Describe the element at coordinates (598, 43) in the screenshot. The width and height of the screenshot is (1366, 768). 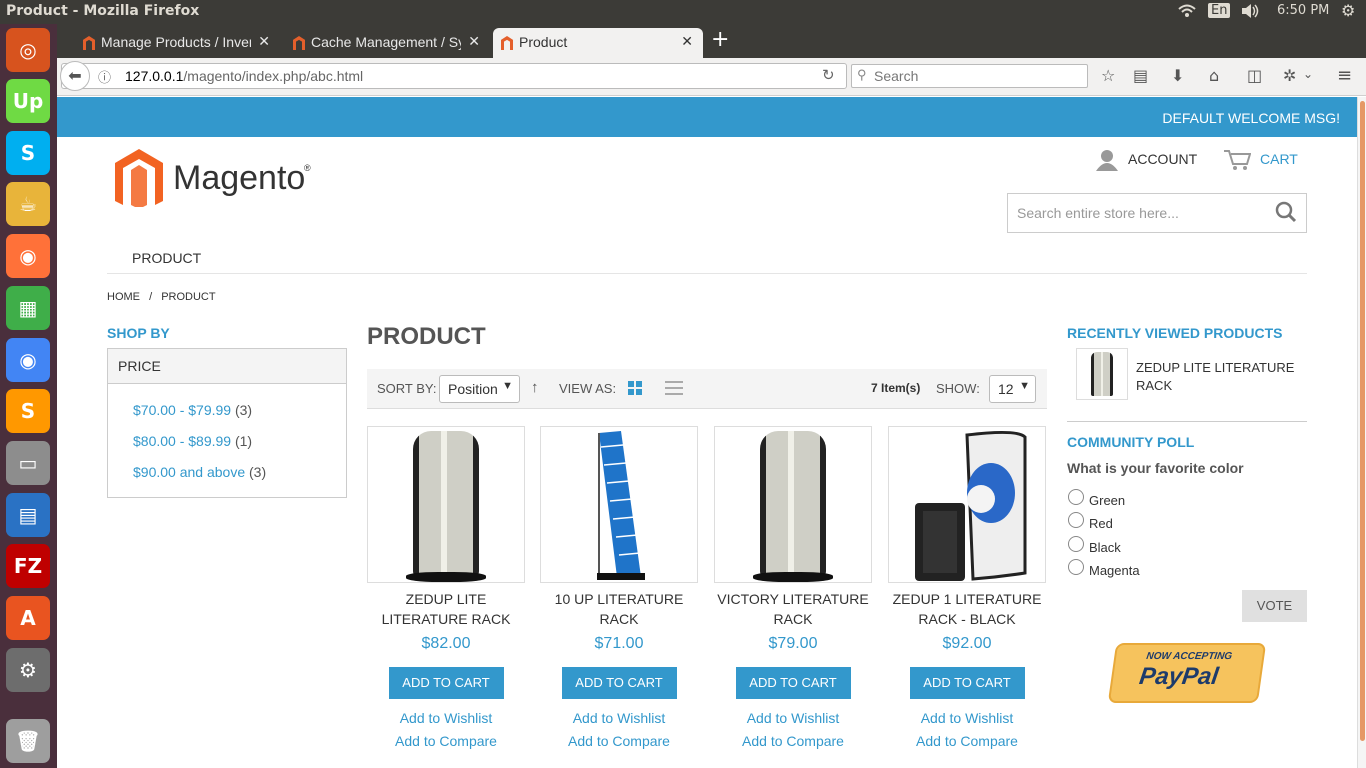
I see `tab-product: Product ✕` at that location.